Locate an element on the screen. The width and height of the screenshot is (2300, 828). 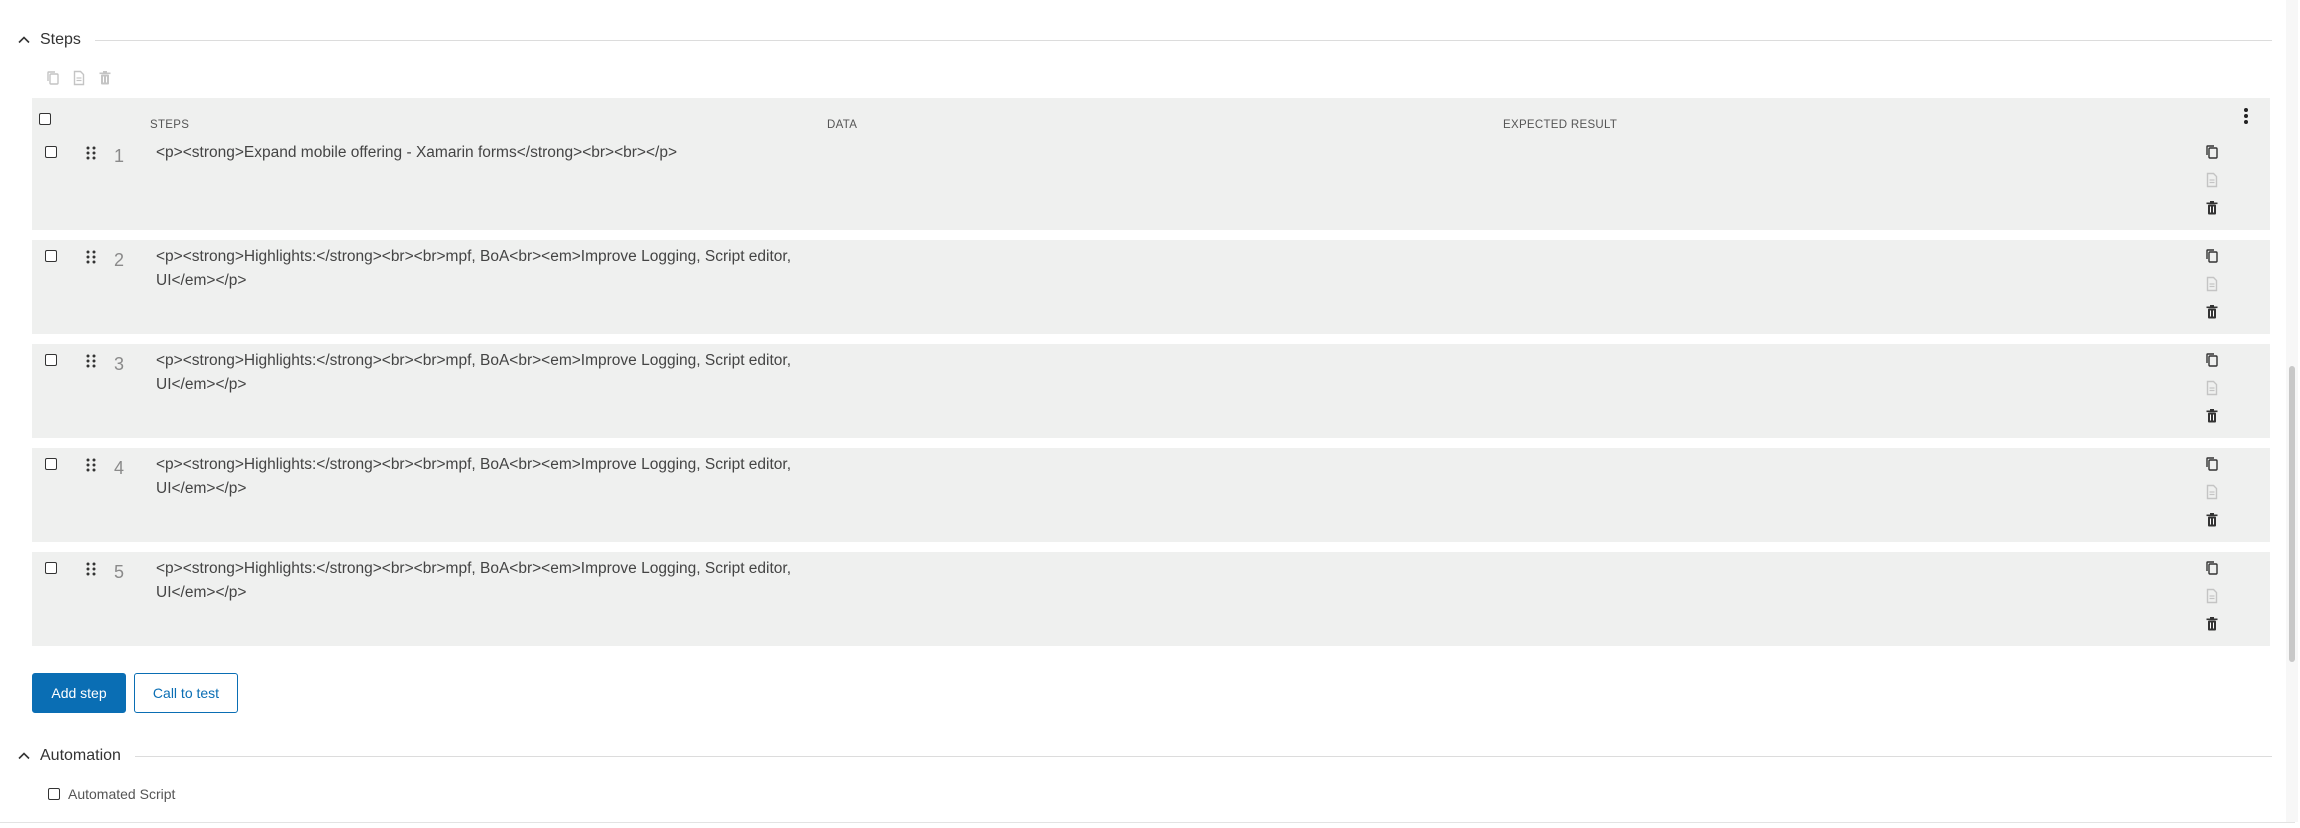
step-buttons: Add step Call to test is located at coordinates (135, 693).